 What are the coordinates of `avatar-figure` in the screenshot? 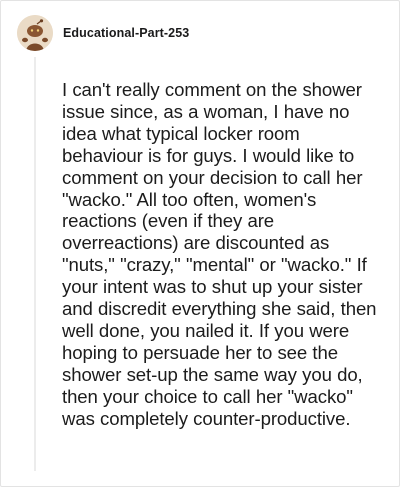 It's located at (35, 33).